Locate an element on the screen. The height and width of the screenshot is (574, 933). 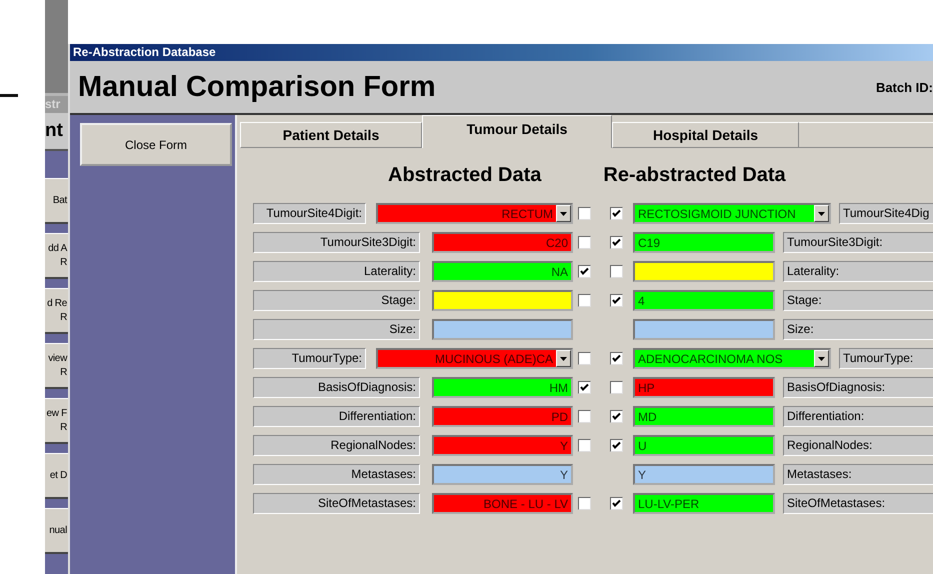
menu-button: nual is located at coordinates (56, 531).